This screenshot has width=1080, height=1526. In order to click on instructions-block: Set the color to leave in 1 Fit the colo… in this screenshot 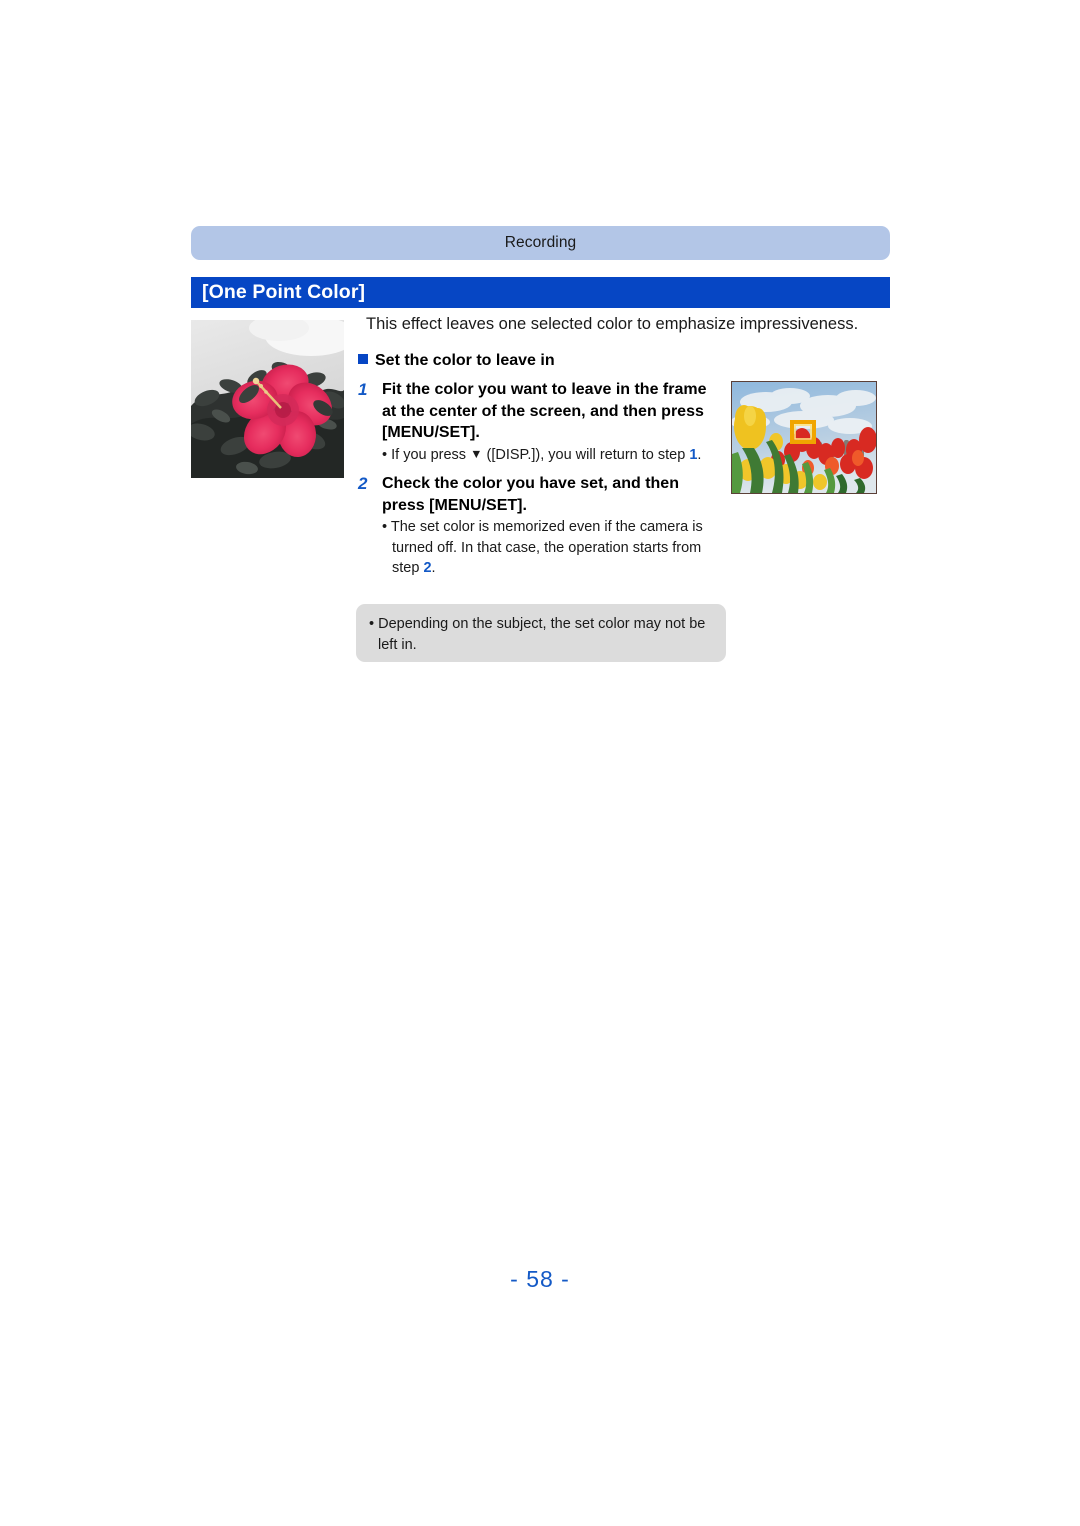, I will do `click(540, 466)`.